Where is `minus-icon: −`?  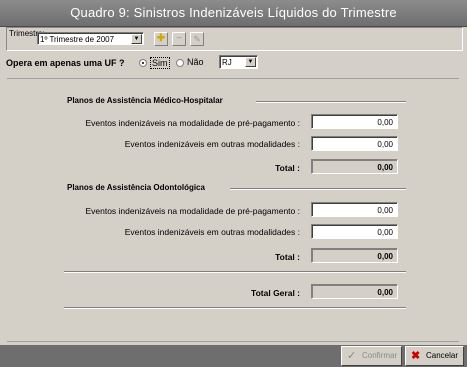
minus-icon: − is located at coordinates (179, 39).